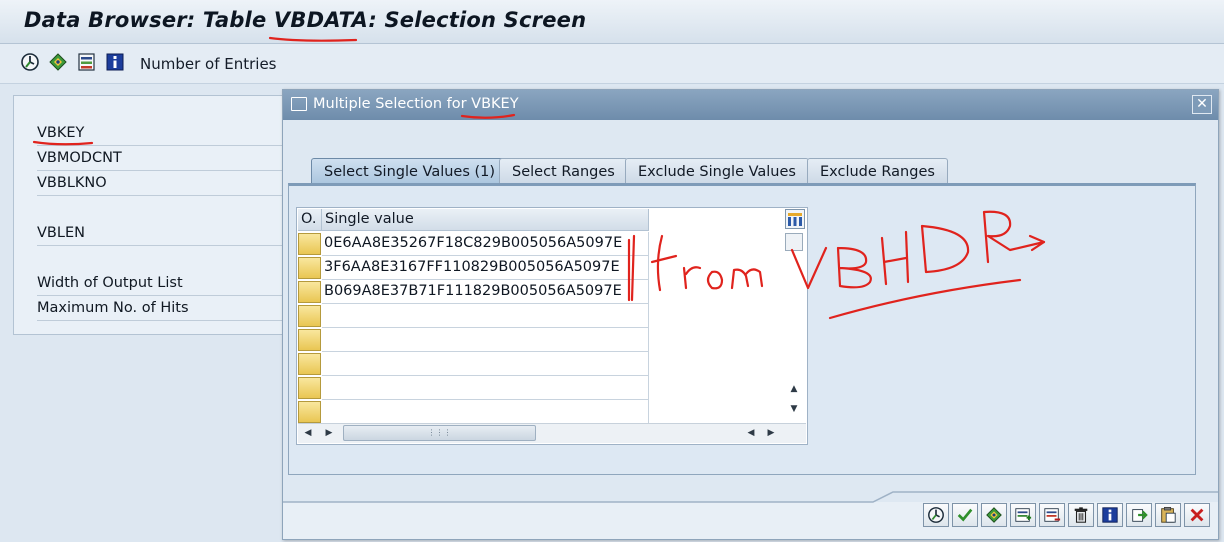  What do you see at coordinates (794, 409) in the screenshot?
I see `scroll-down-icon: ▼` at bounding box center [794, 409].